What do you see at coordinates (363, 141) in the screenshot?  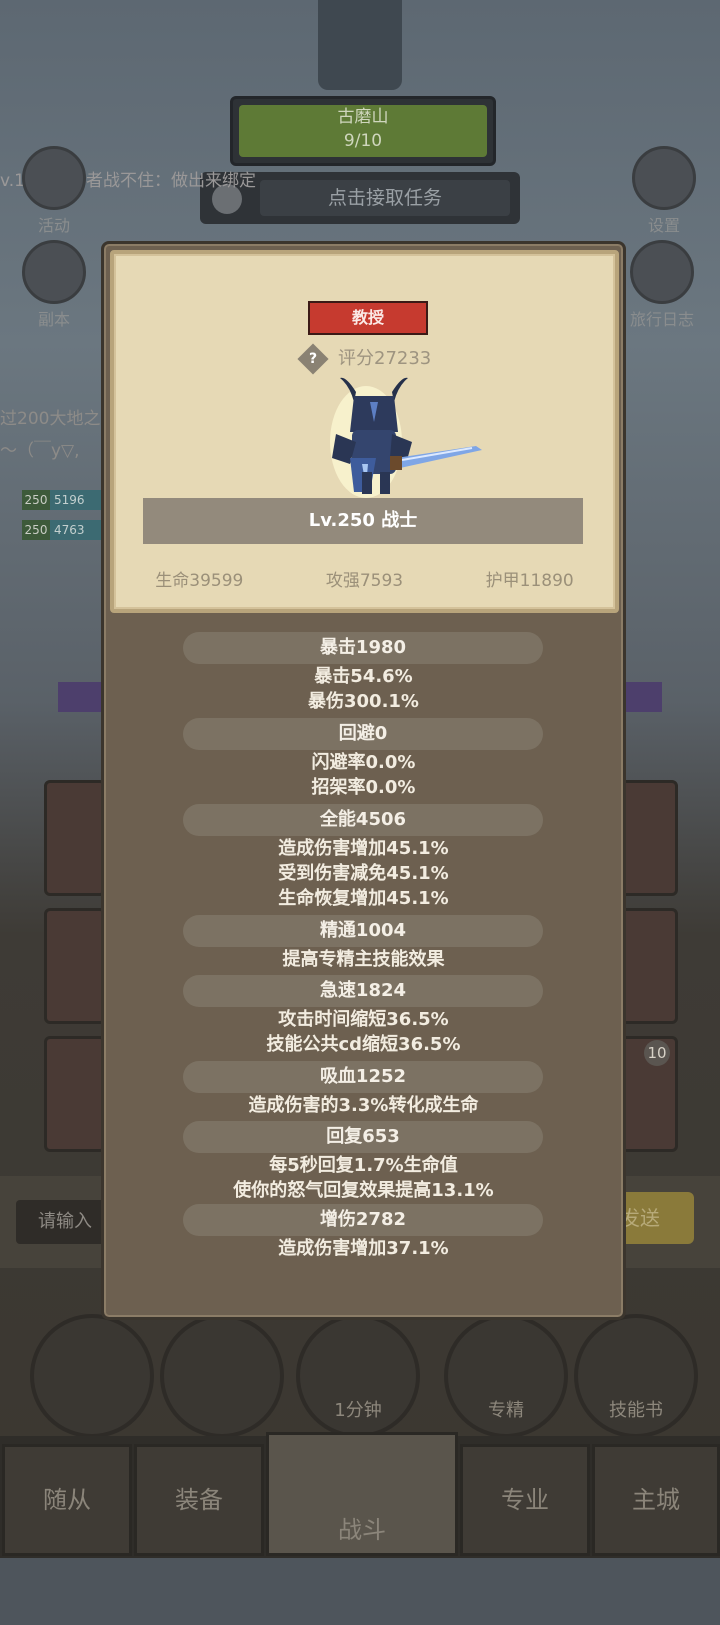 I see `quest-progress: 9/10` at bounding box center [363, 141].